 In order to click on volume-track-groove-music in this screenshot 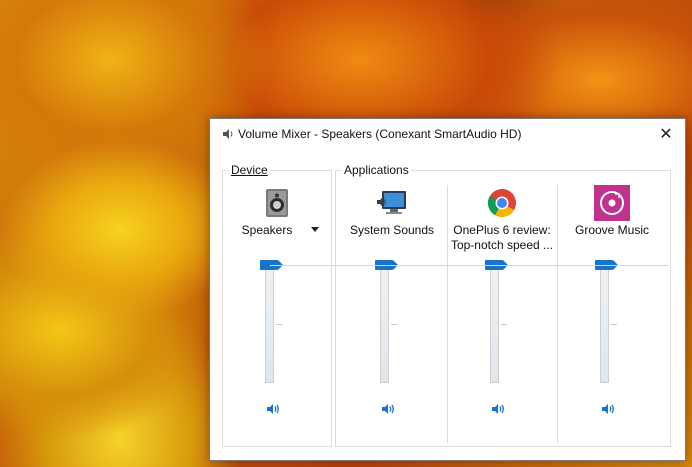, I will do `click(608, 324)`.